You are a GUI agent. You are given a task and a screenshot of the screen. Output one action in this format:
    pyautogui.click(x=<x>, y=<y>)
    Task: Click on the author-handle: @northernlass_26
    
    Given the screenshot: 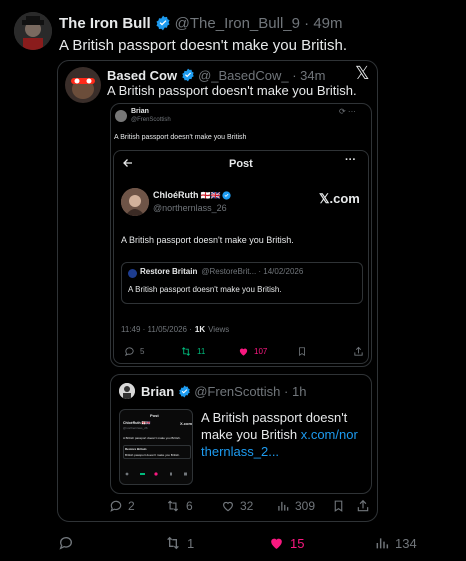 What is the action you would take?
    pyautogui.click(x=190, y=208)
    